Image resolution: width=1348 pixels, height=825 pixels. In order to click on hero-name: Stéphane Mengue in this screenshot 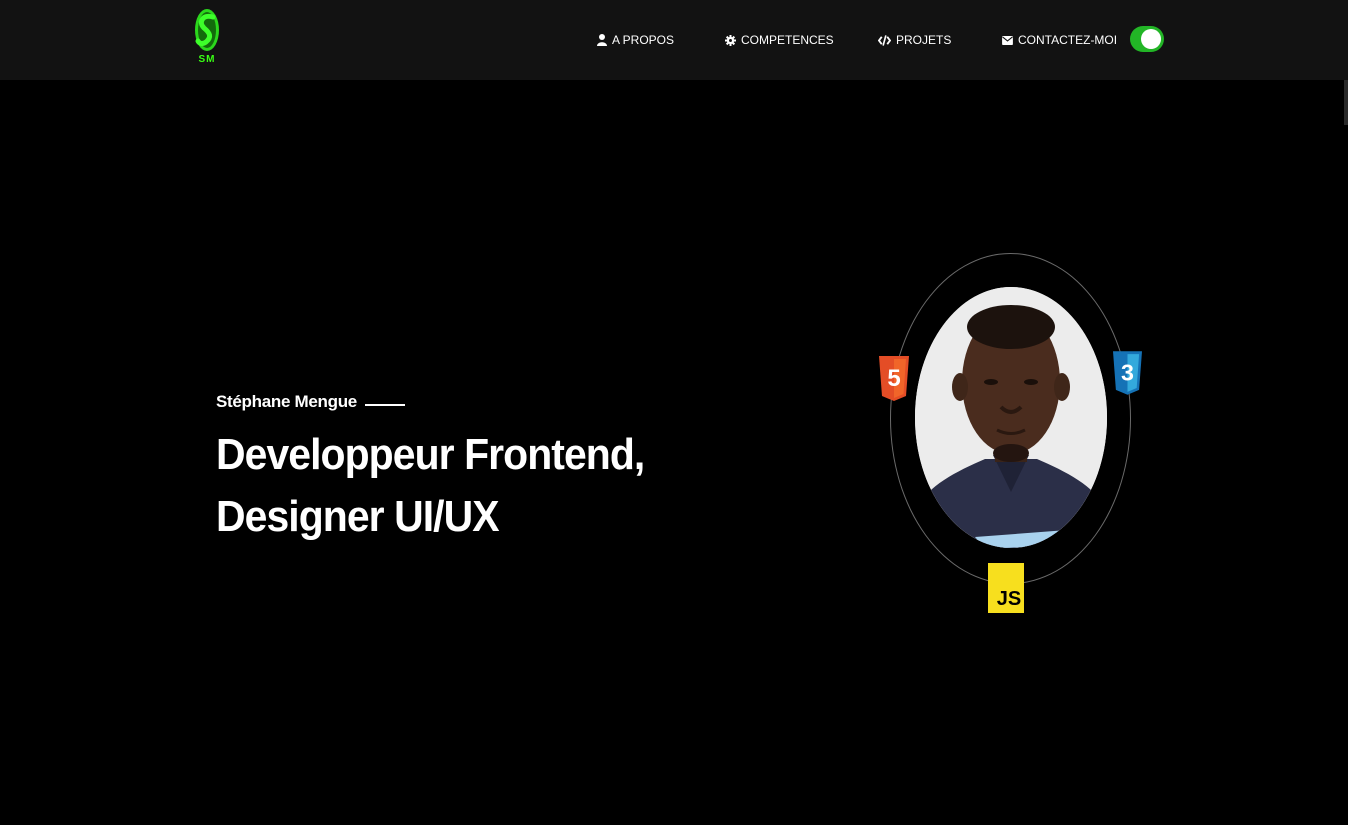, I will do `click(310, 402)`.